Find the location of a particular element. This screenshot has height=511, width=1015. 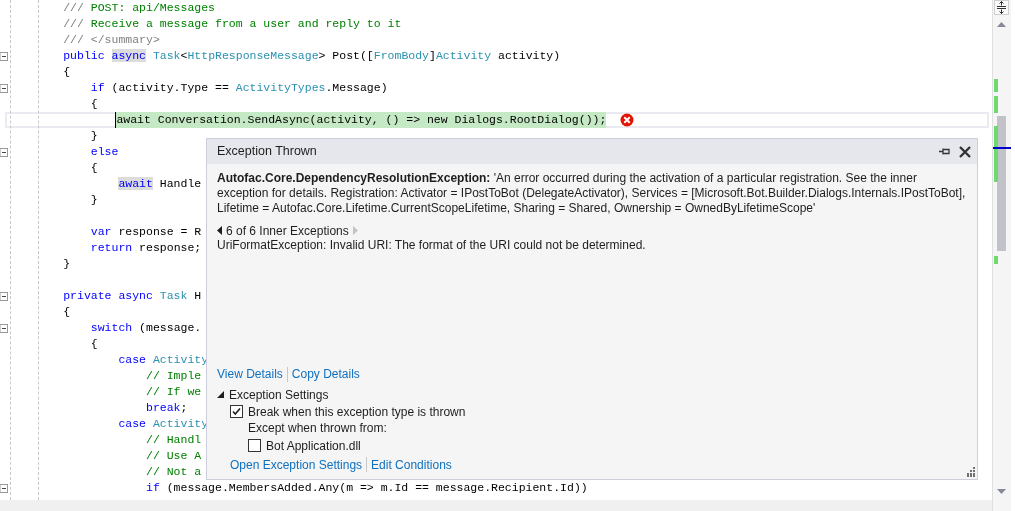

code-line: /// Receive a message from a user and reply to it is located at coordinates (232, 24).